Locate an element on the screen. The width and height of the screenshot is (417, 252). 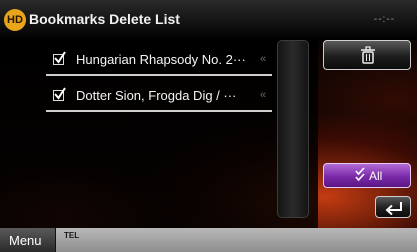
list-item: Dotter Sion, Frogda Dig / ··· « is located at coordinates (159, 96).